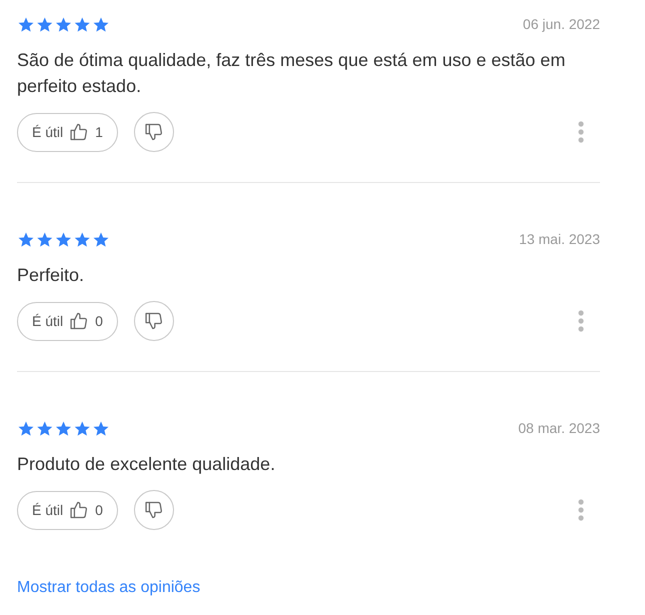 The image size is (645, 615). I want to click on review-date: 06 jun. 2022, so click(561, 24).